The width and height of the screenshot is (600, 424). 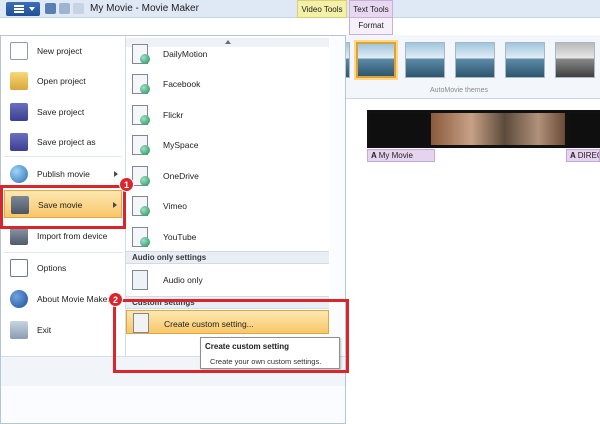 I want to click on myspace-preset-icon, so click(x=141, y=145).